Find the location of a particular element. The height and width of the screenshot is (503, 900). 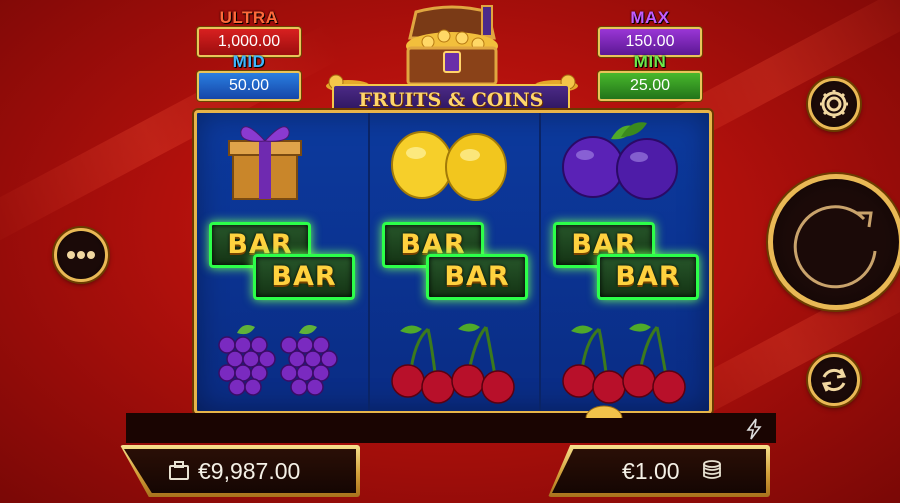

jackpot-ultra-label: ULTRA is located at coordinates (249, 17).